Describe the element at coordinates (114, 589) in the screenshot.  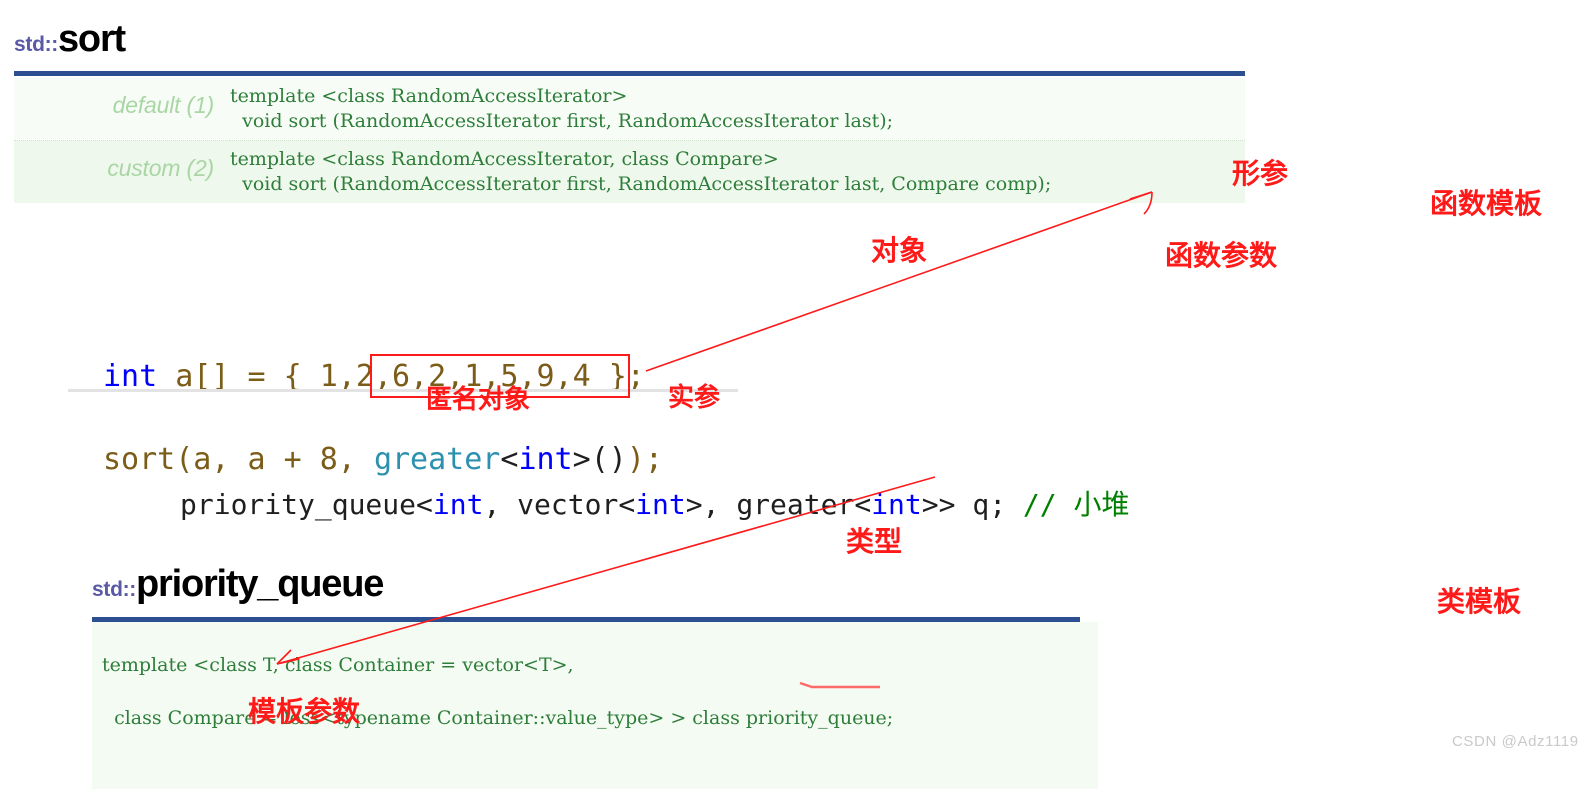
I see `pq-namespace-prefix: std::` at that location.